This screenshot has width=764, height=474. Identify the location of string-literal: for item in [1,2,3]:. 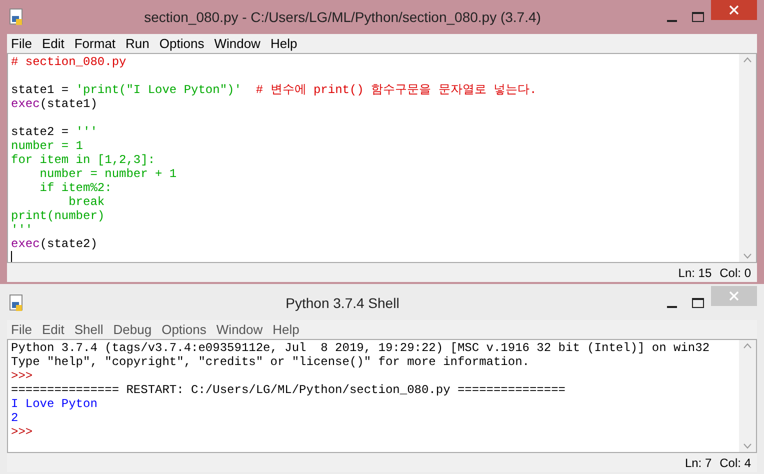
(83, 160).